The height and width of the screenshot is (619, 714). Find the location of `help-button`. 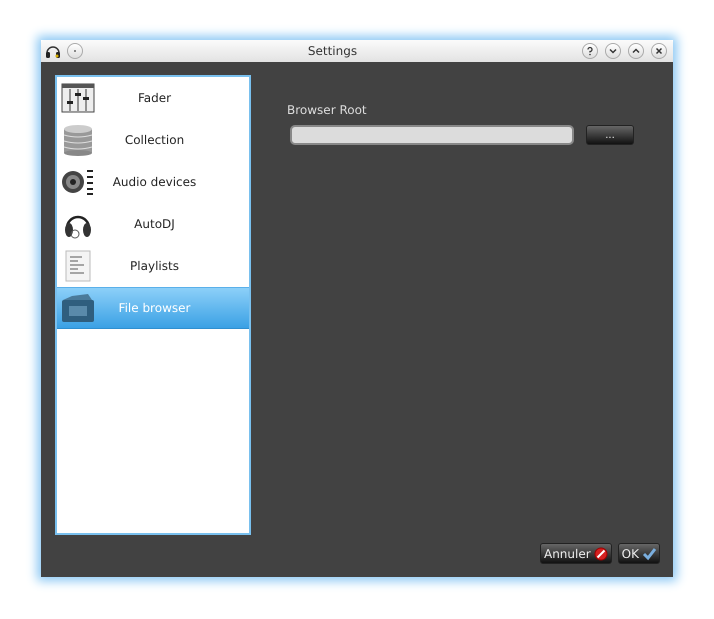

help-button is located at coordinates (590, 51).